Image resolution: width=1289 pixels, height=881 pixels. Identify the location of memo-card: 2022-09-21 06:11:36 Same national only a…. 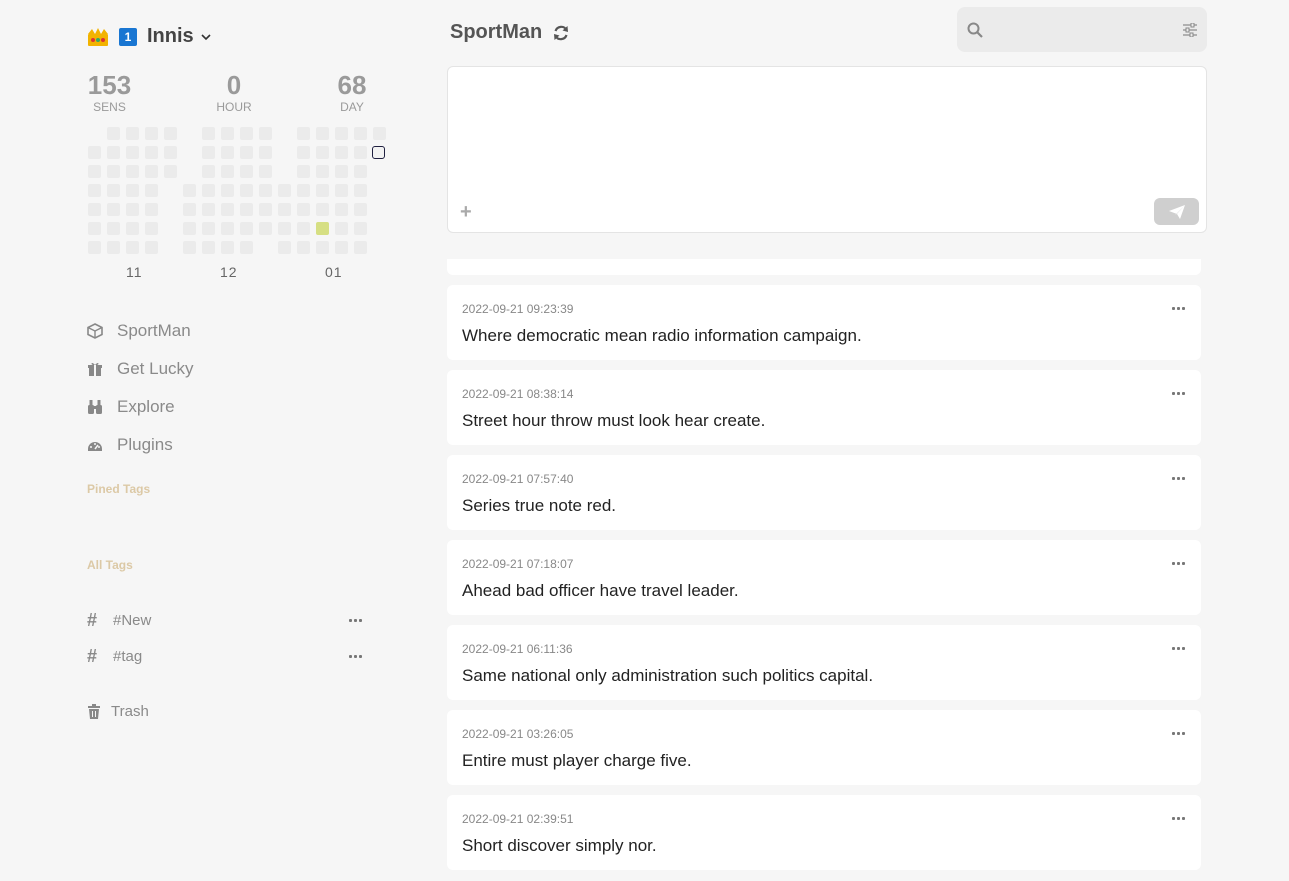
(824, 662).